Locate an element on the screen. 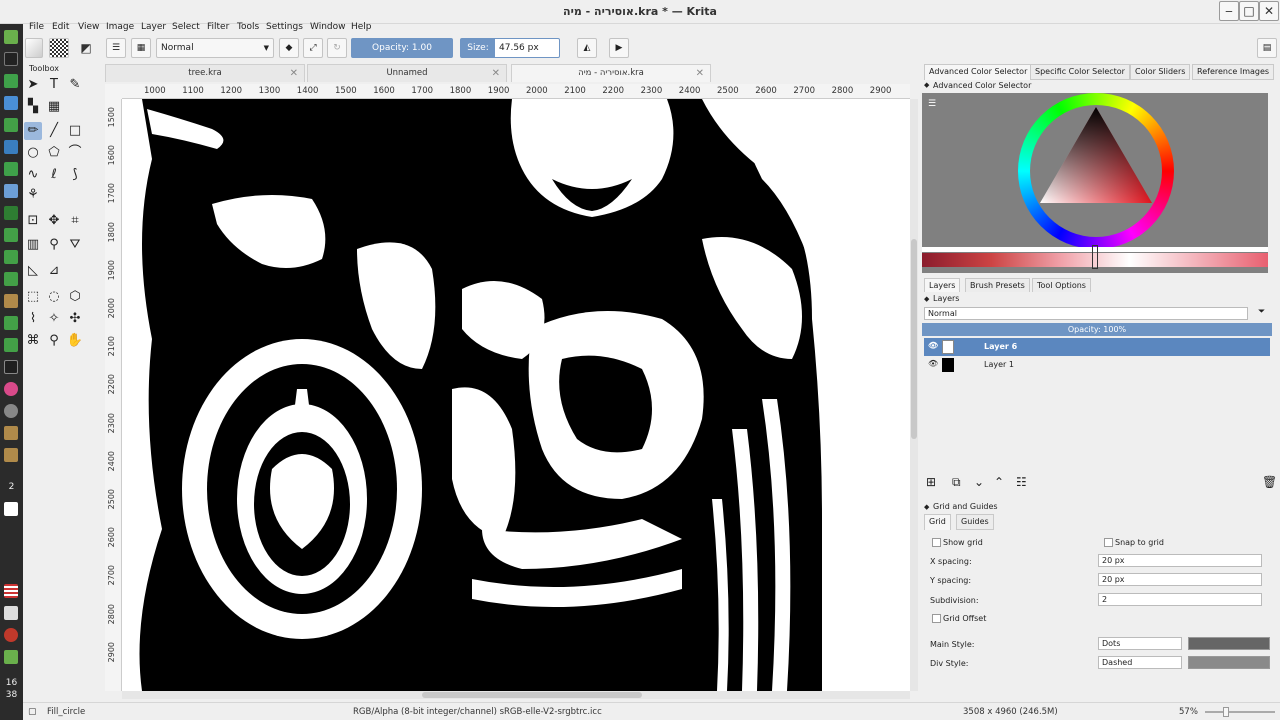 The image size is (1280, 720). bezier-tool-icon: ∿ is located at coordinates (33, 175).